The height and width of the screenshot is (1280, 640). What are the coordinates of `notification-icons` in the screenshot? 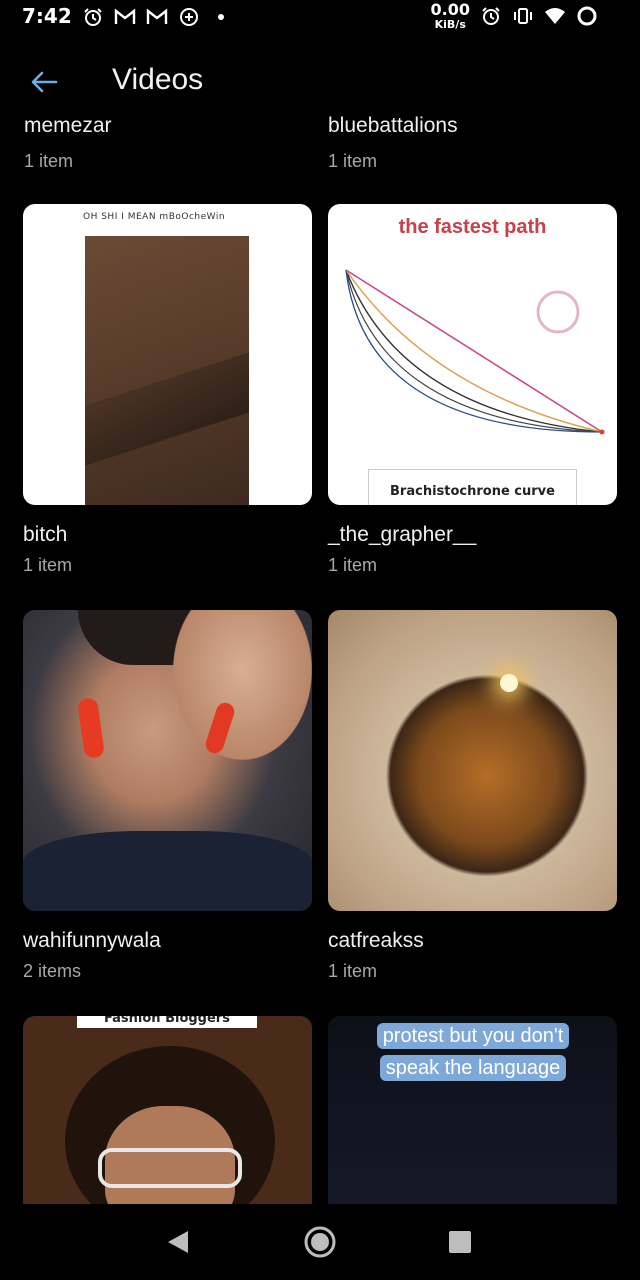 It's located at (157, 17).